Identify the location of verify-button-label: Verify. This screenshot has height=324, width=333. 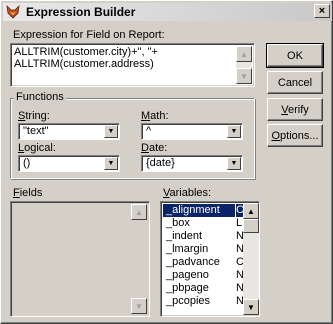
(295, 109).